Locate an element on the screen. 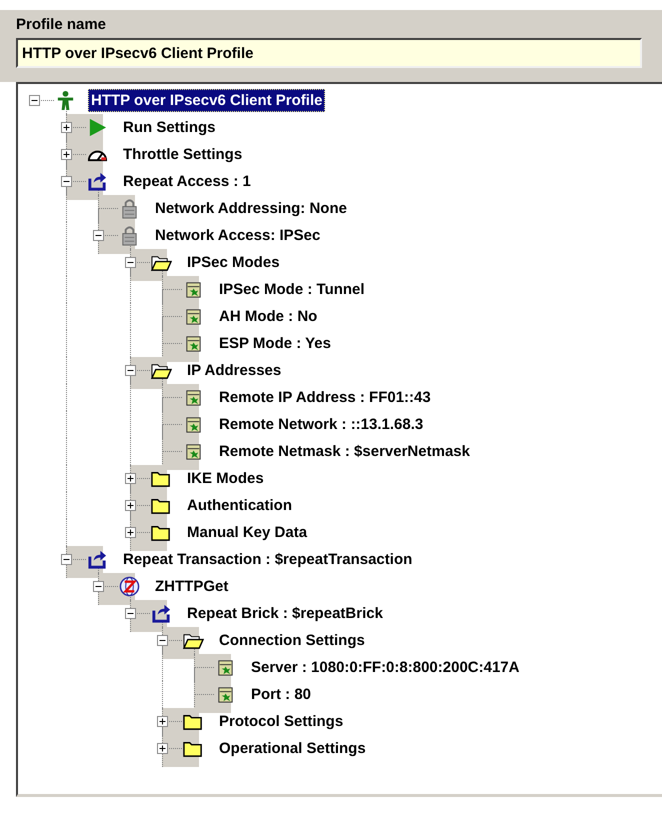 This screenshot has width=662, height=815. tree-item: Run Settings is located at coordinates (169, 127).